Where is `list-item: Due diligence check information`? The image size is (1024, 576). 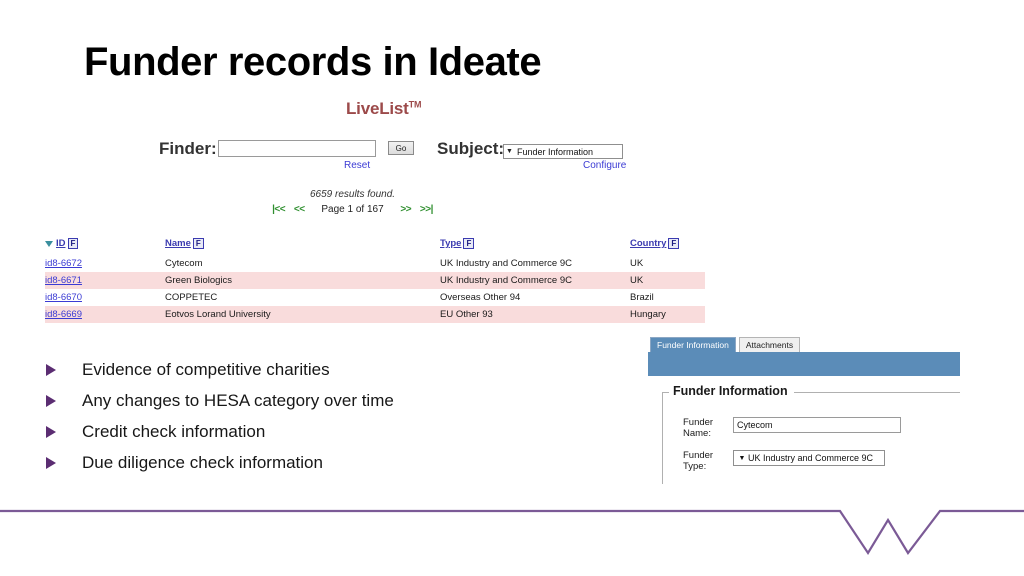 list-item: Due diligence check information is located at coordinates (306, 462).